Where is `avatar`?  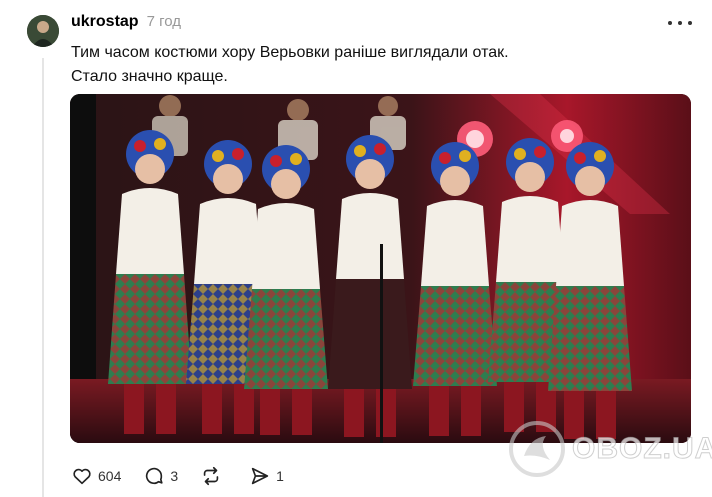 avatar is located at coordinates (43, 31).